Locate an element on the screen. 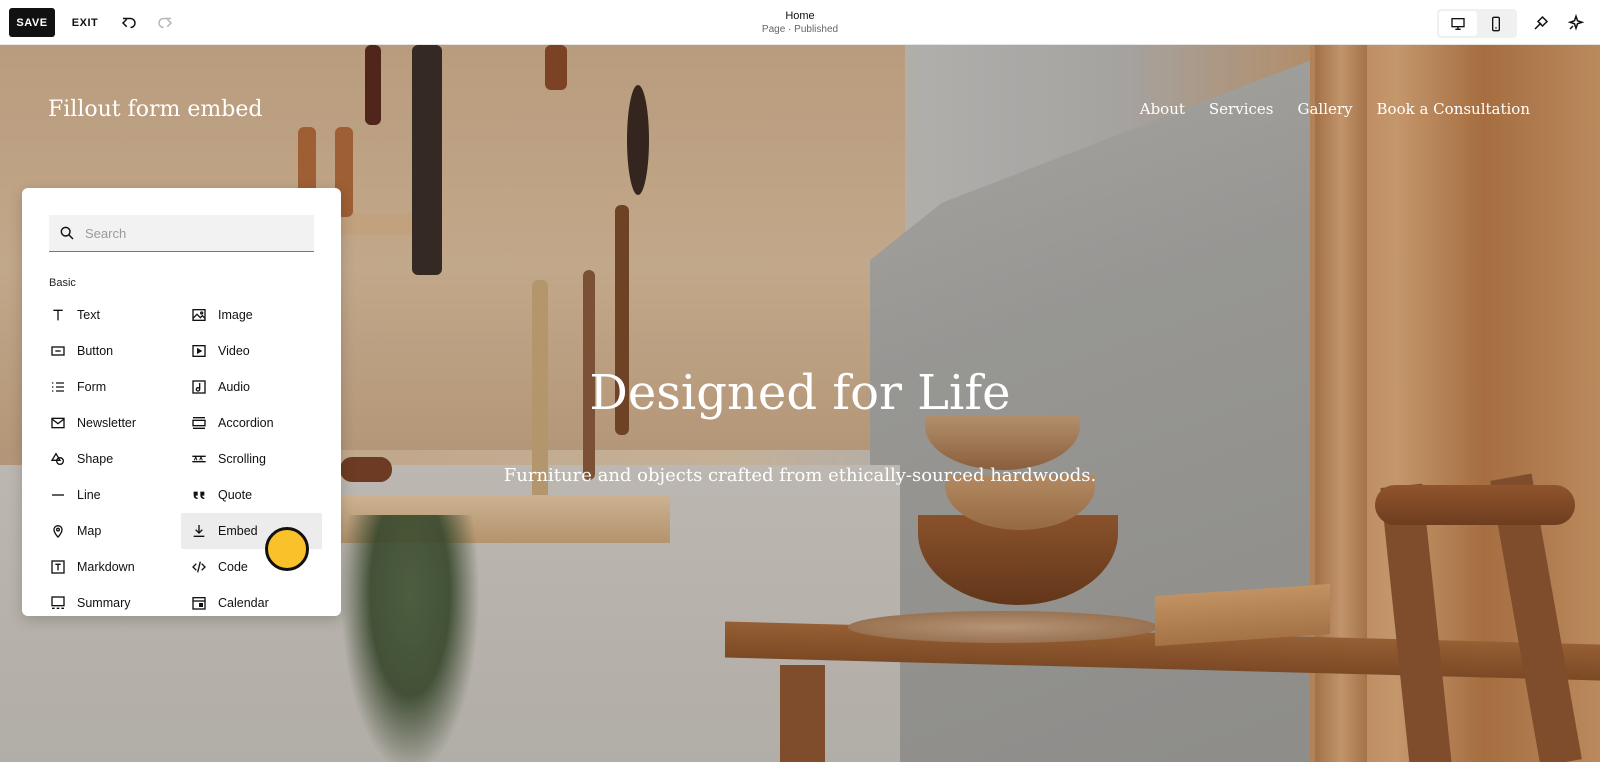 This screenshot has width=1600, height=762. block-item-scrolling: Scrolling is located at coordinates (251, 459).